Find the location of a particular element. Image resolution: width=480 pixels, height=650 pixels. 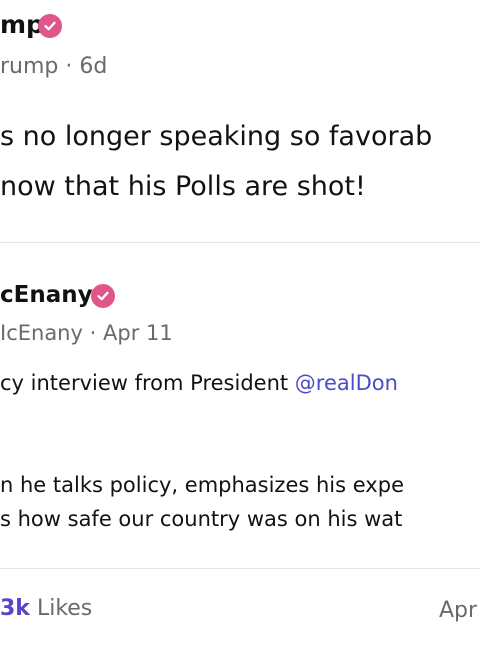

quoted-meta: IcEnany · Apr 11 is located at coordinates (86, 333).